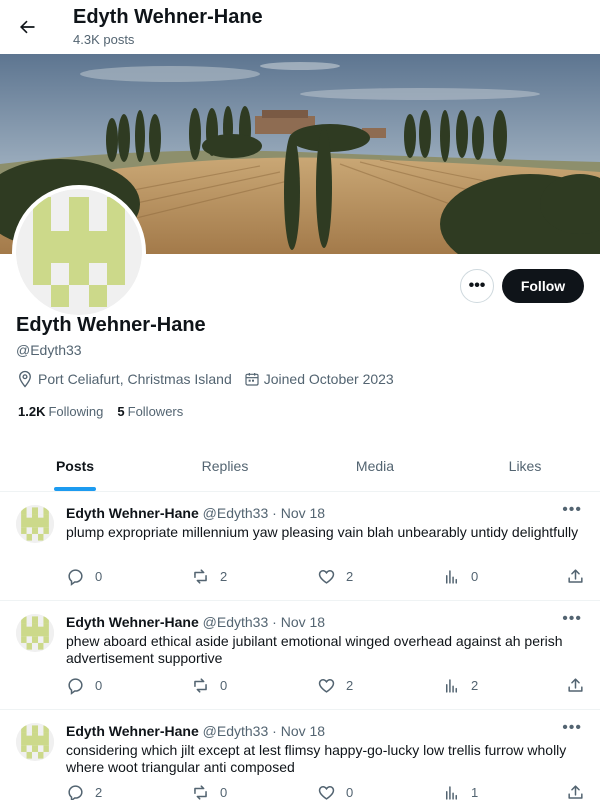  What do you see at coordinates (76, 411) in the screenshot?
I see `following-label: Following` at bounding box center [76, 411].